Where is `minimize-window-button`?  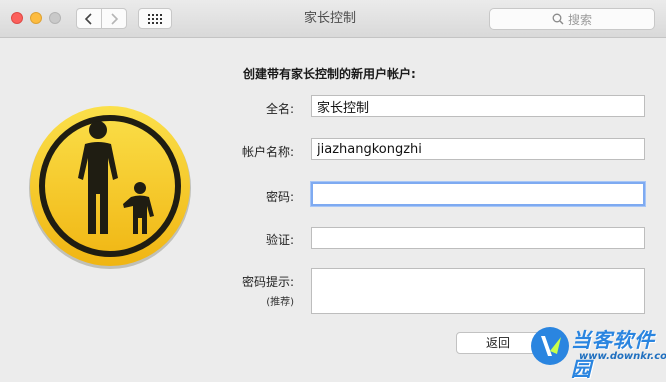 minimize-window-button is located at coordinates (36, 18).